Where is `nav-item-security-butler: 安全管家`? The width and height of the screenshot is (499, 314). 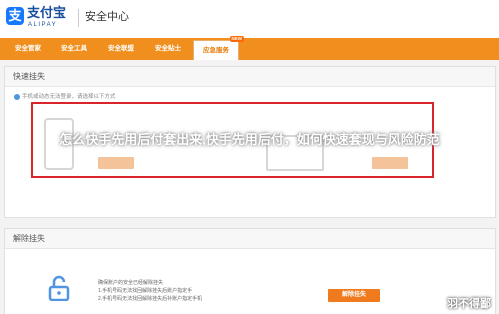
nav-item-security-butler: 安全管家 is located at coordinates (28, 49).